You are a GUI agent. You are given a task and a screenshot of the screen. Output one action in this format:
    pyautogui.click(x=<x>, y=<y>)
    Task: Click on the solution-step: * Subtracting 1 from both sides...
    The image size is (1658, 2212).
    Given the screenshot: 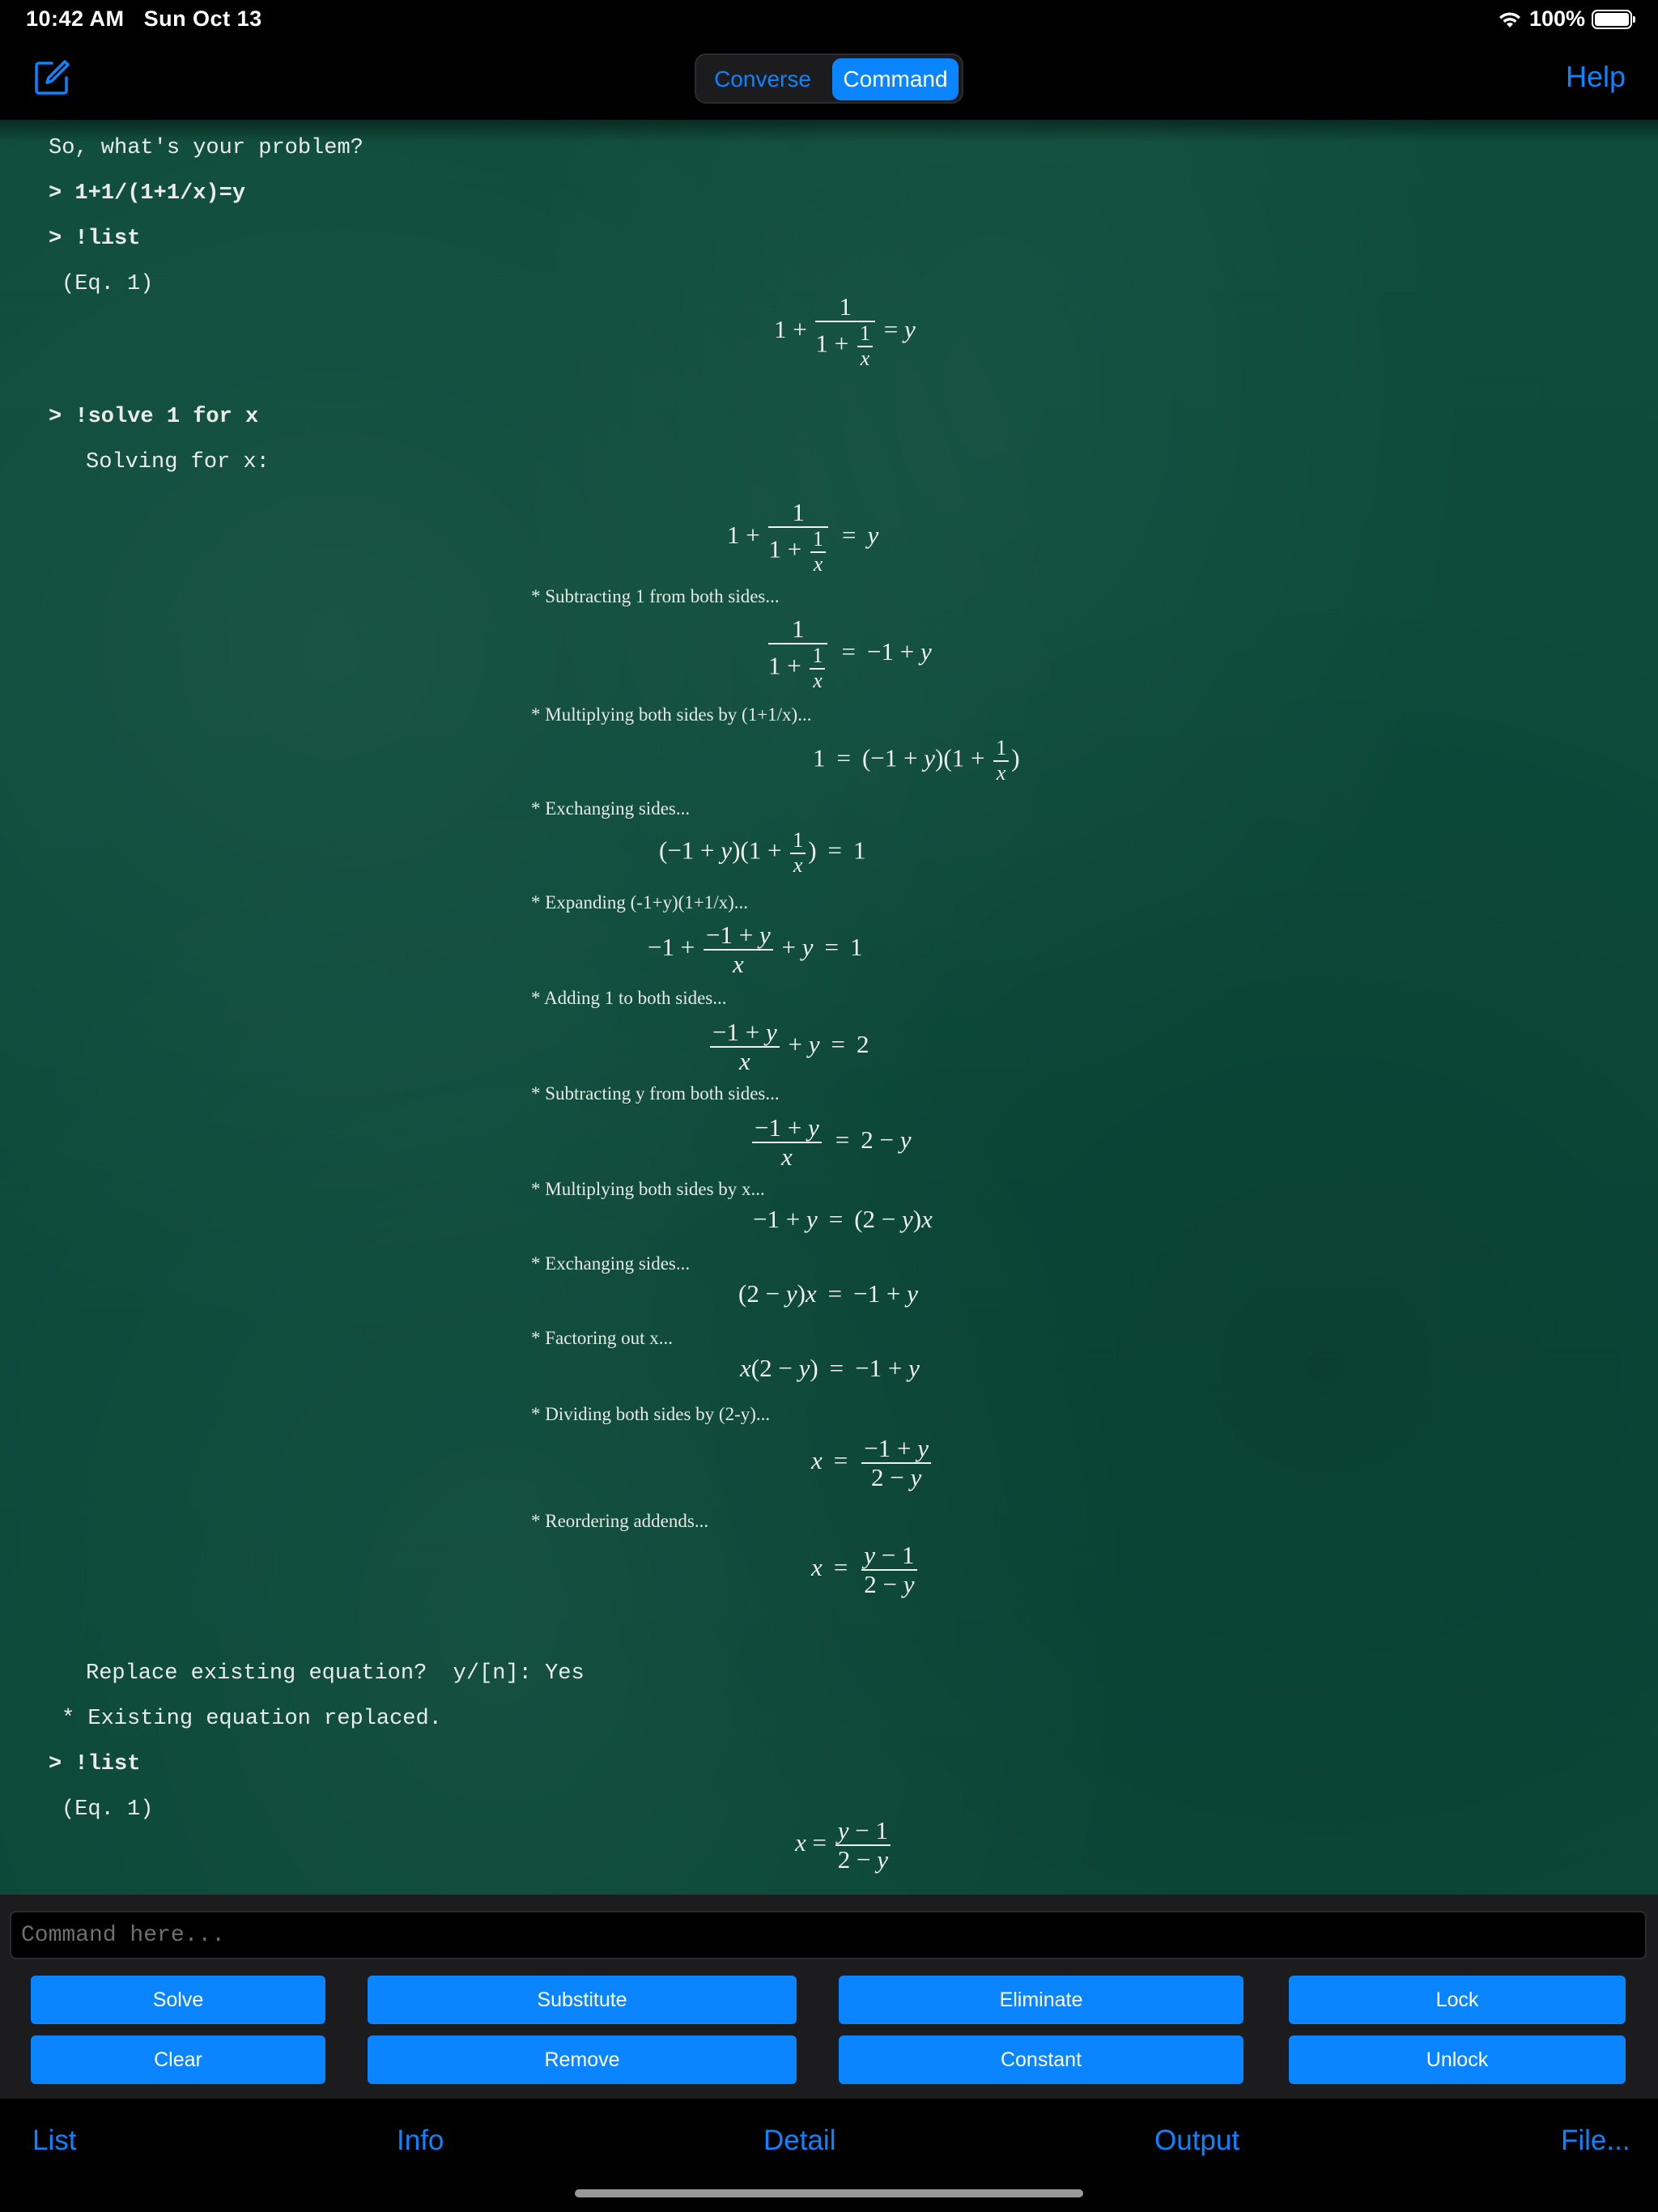 What is the action you would take?
    pyautogui.click(x=655, y=596)
    